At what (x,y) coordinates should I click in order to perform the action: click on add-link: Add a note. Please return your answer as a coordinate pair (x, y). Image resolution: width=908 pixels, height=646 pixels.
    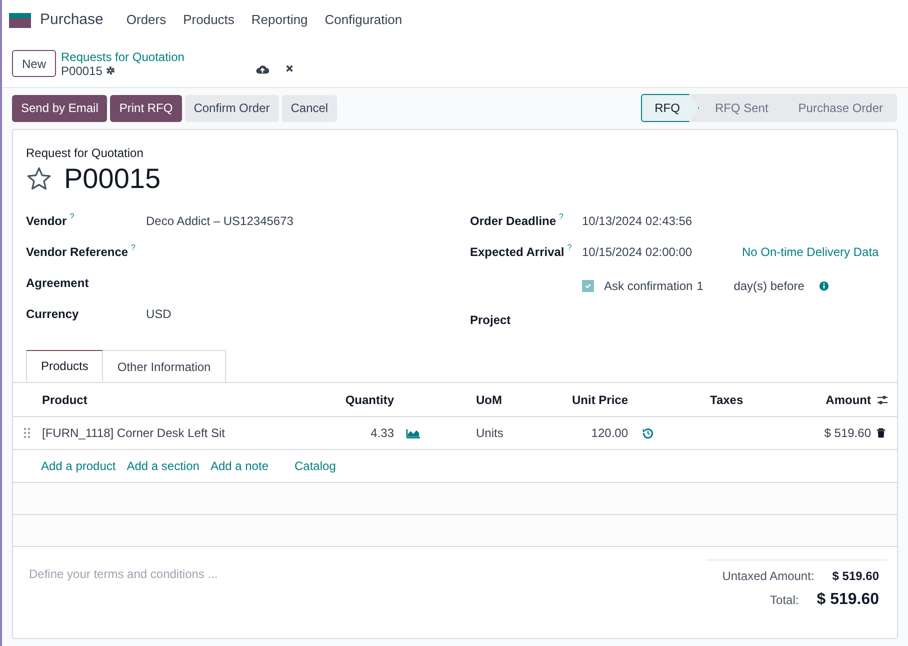
    Looking at the image, I should click on (239, 466).